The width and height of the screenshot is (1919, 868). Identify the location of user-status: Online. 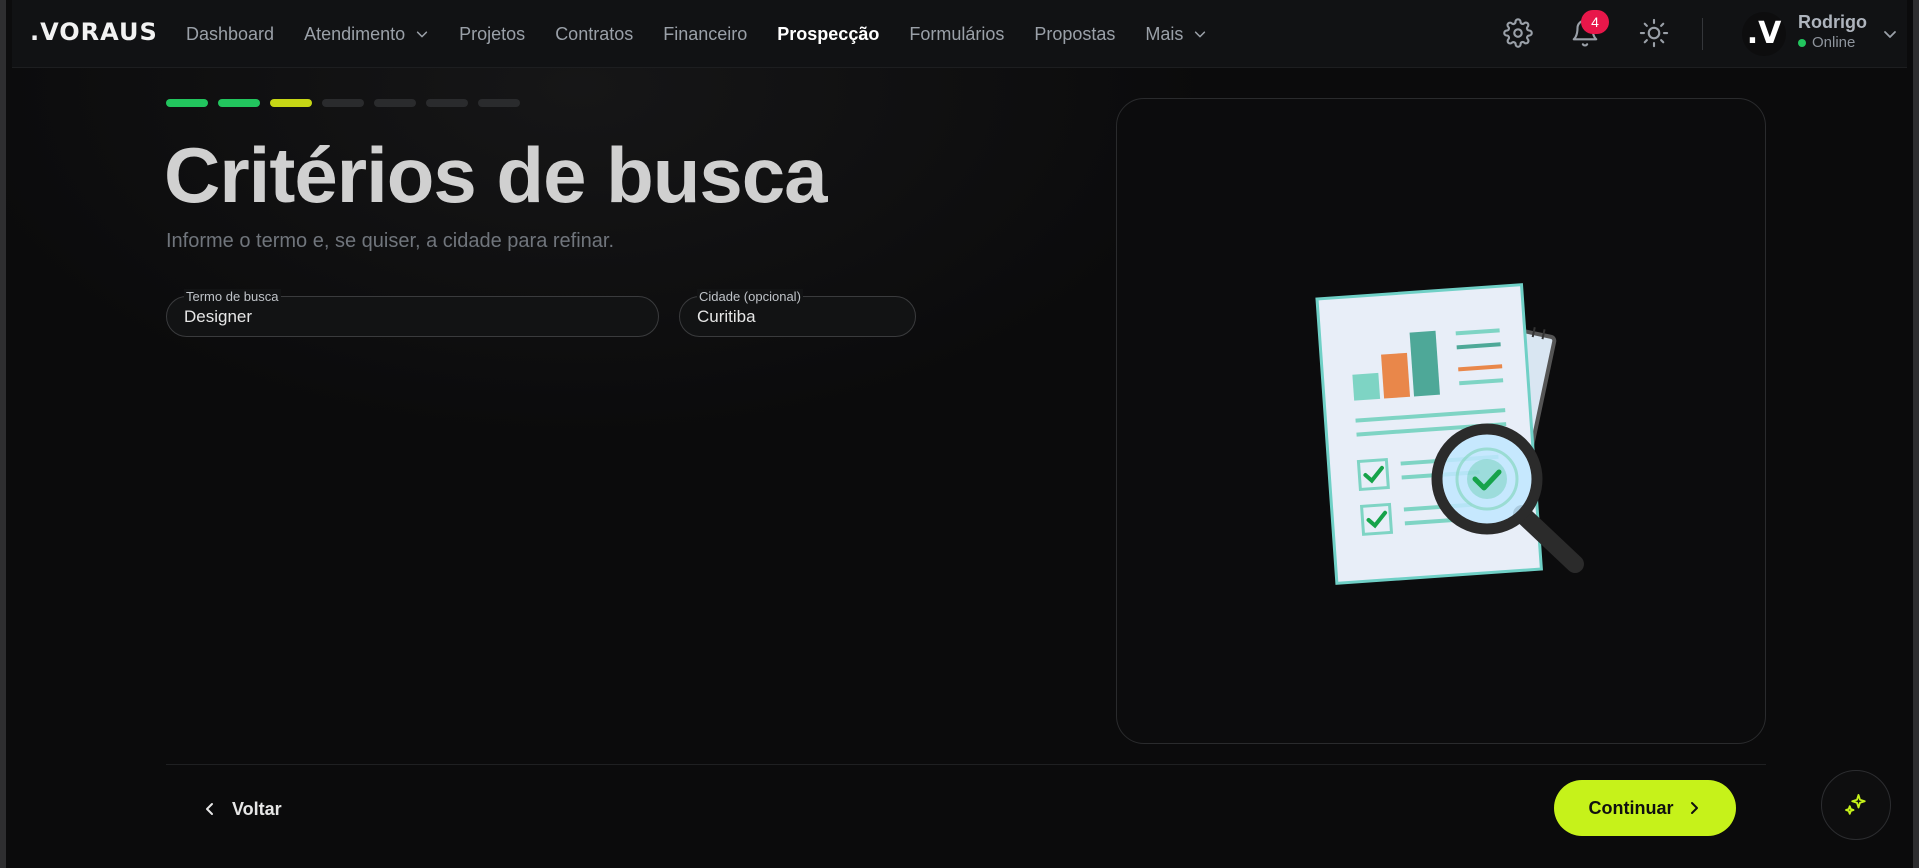
(1826, 42).